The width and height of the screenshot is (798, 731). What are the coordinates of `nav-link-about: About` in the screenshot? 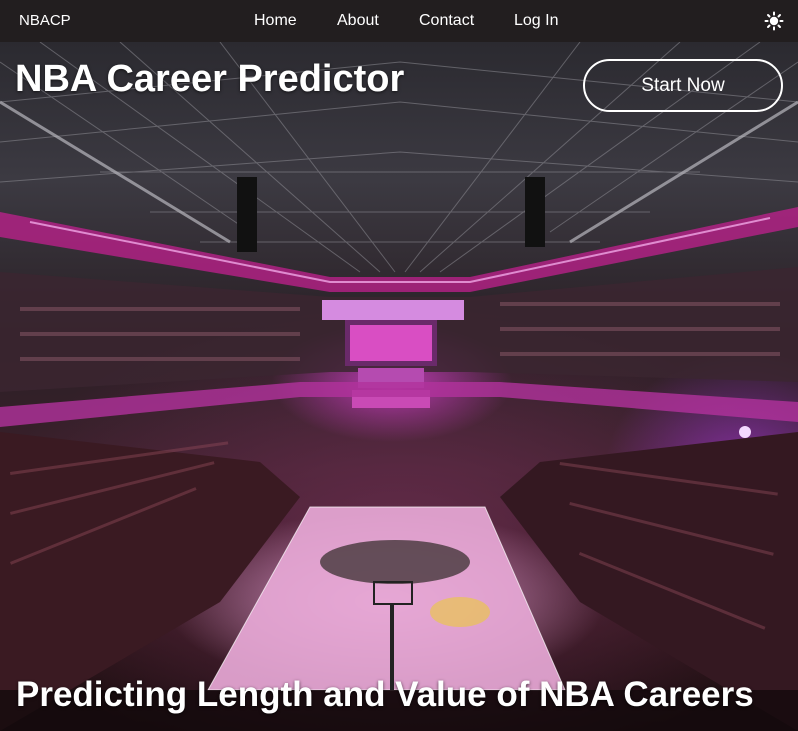 It's located at (358, 21).